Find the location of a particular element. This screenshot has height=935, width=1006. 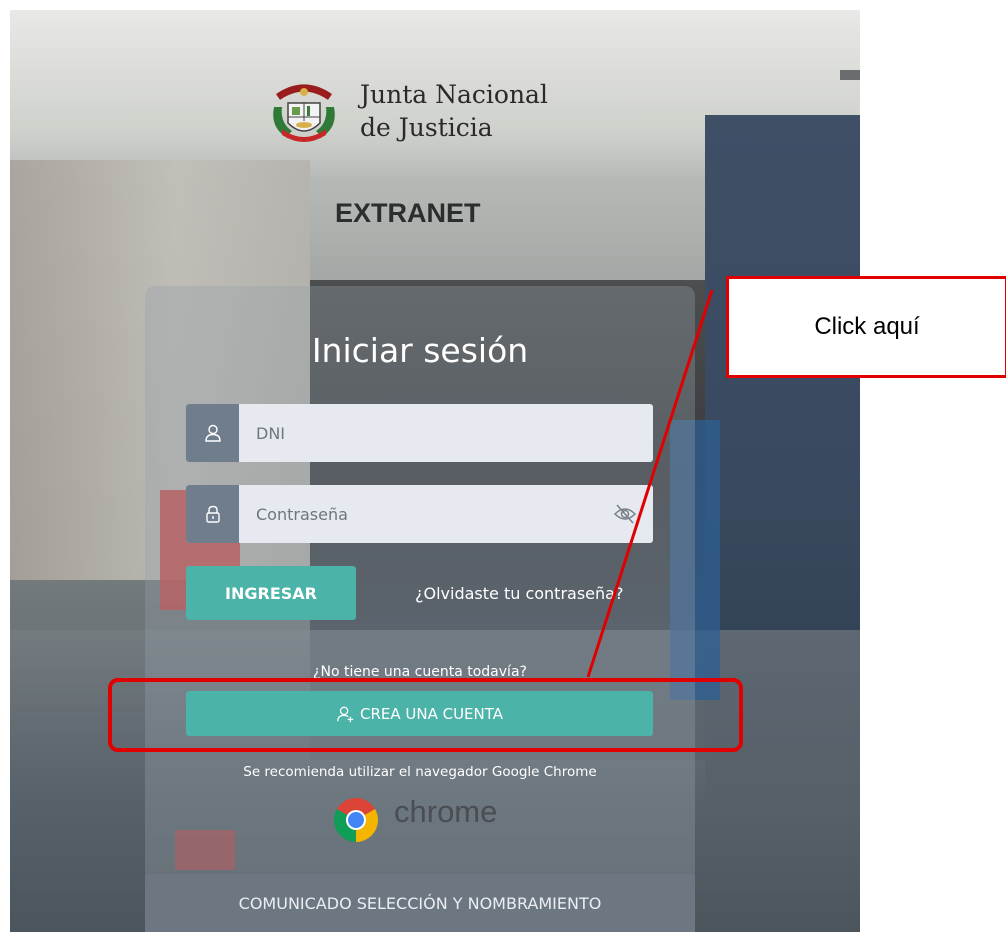

user-icon-glyph is located at coordinates (212, 433).